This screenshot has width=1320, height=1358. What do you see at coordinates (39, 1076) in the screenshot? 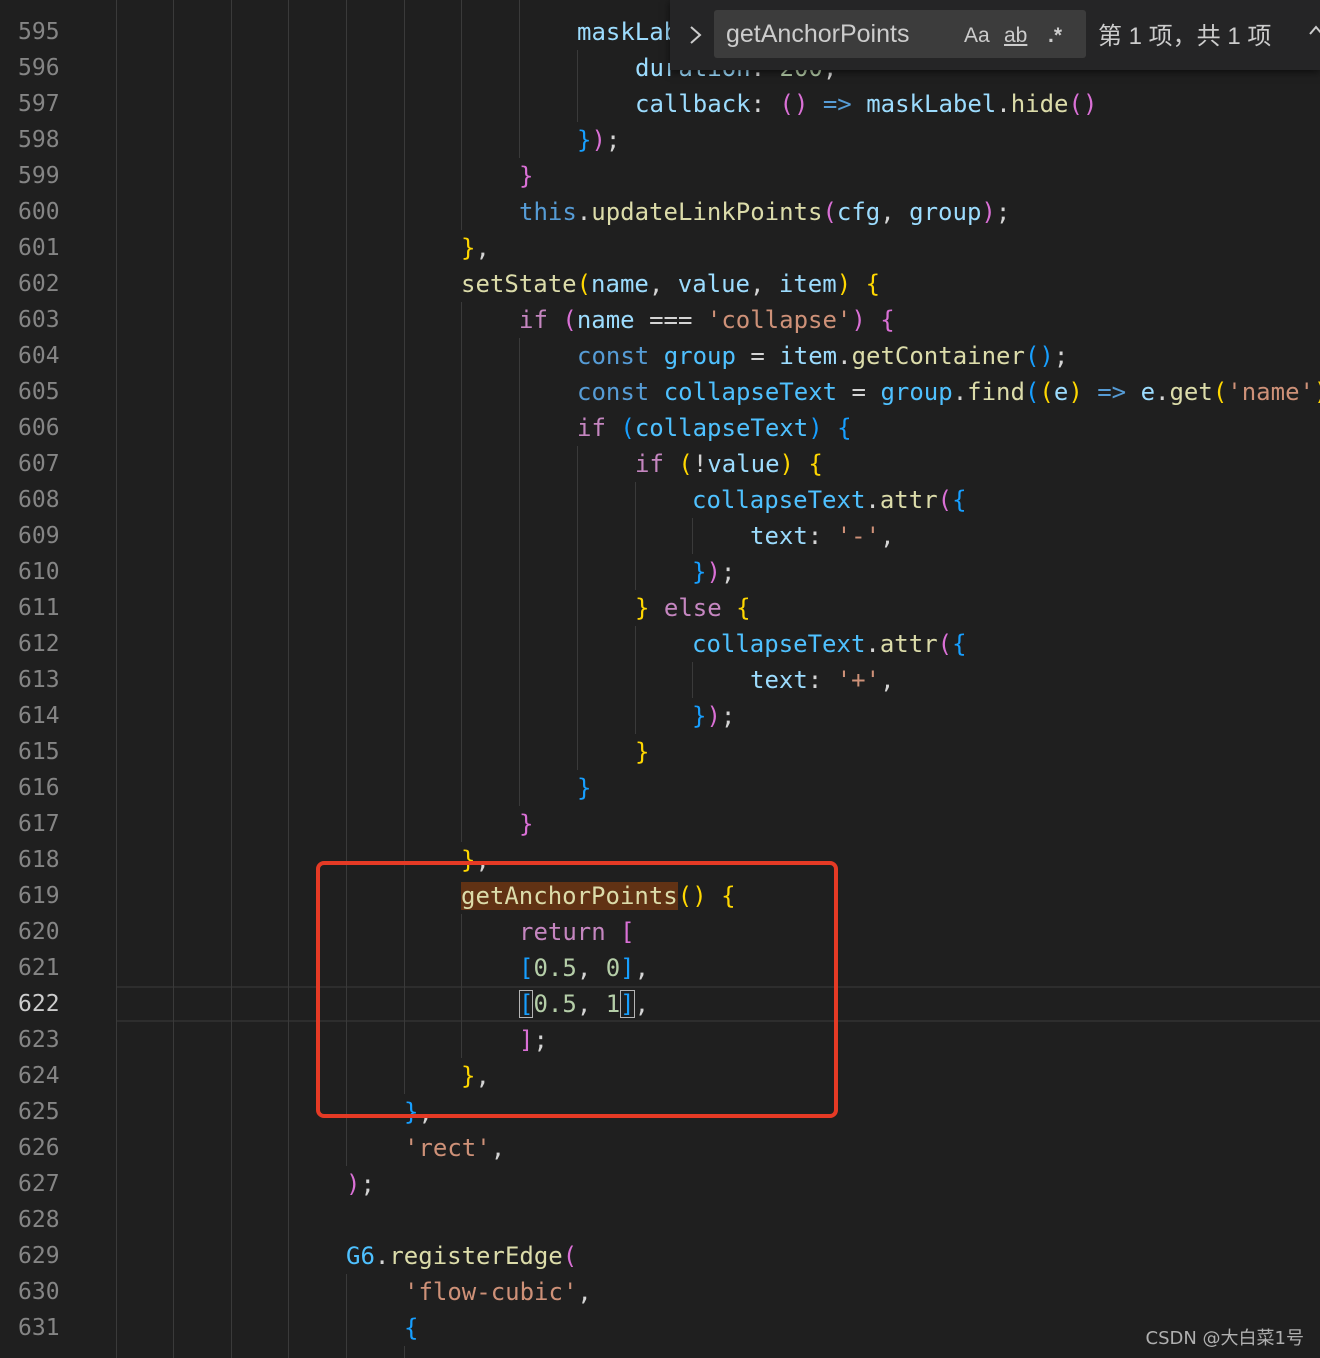
I see `line-number: 624` at bounding box center [39, 1076].